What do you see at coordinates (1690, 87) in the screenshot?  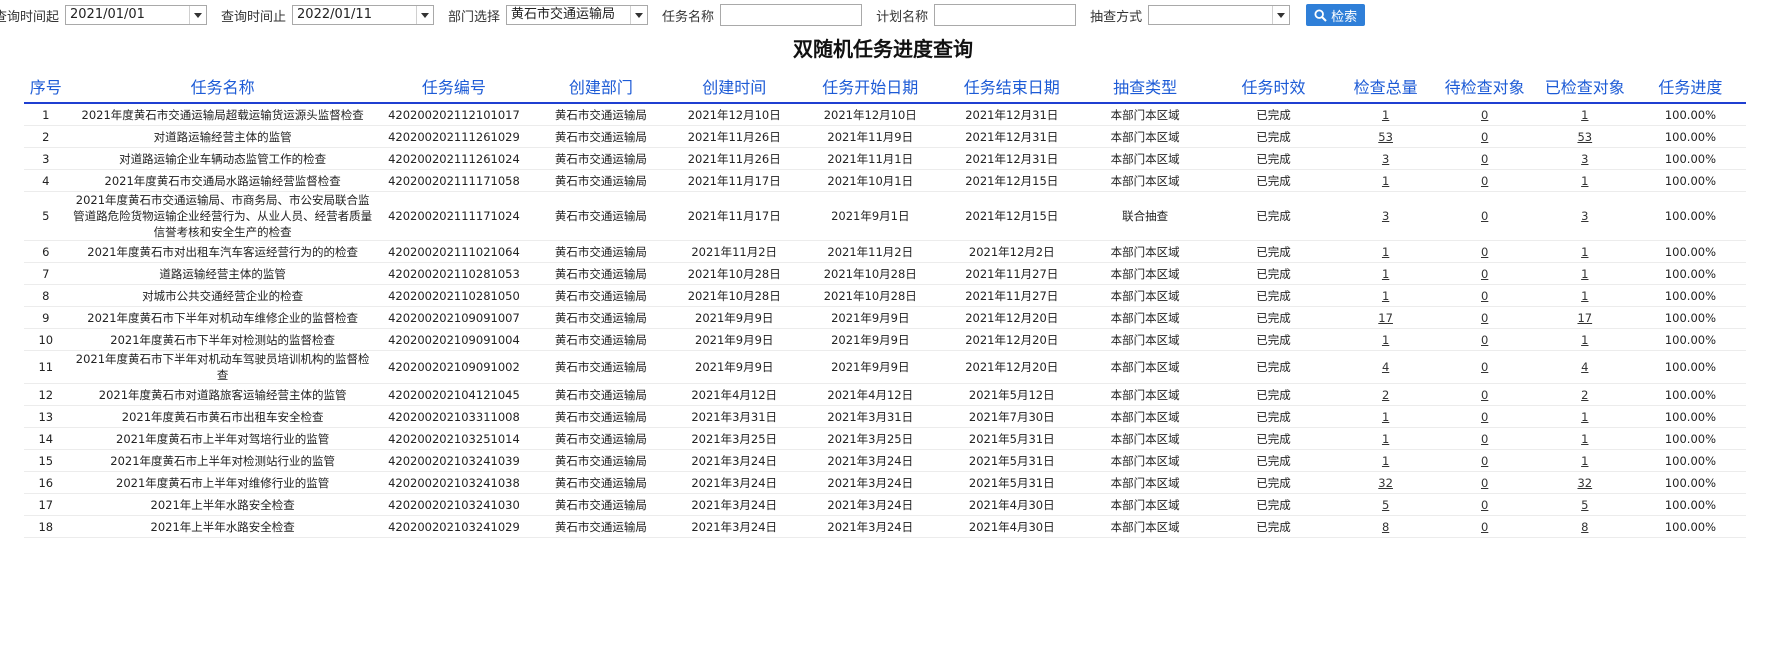 I see `col-header-progress: 任务进度` at bounding box center [1690, 87].